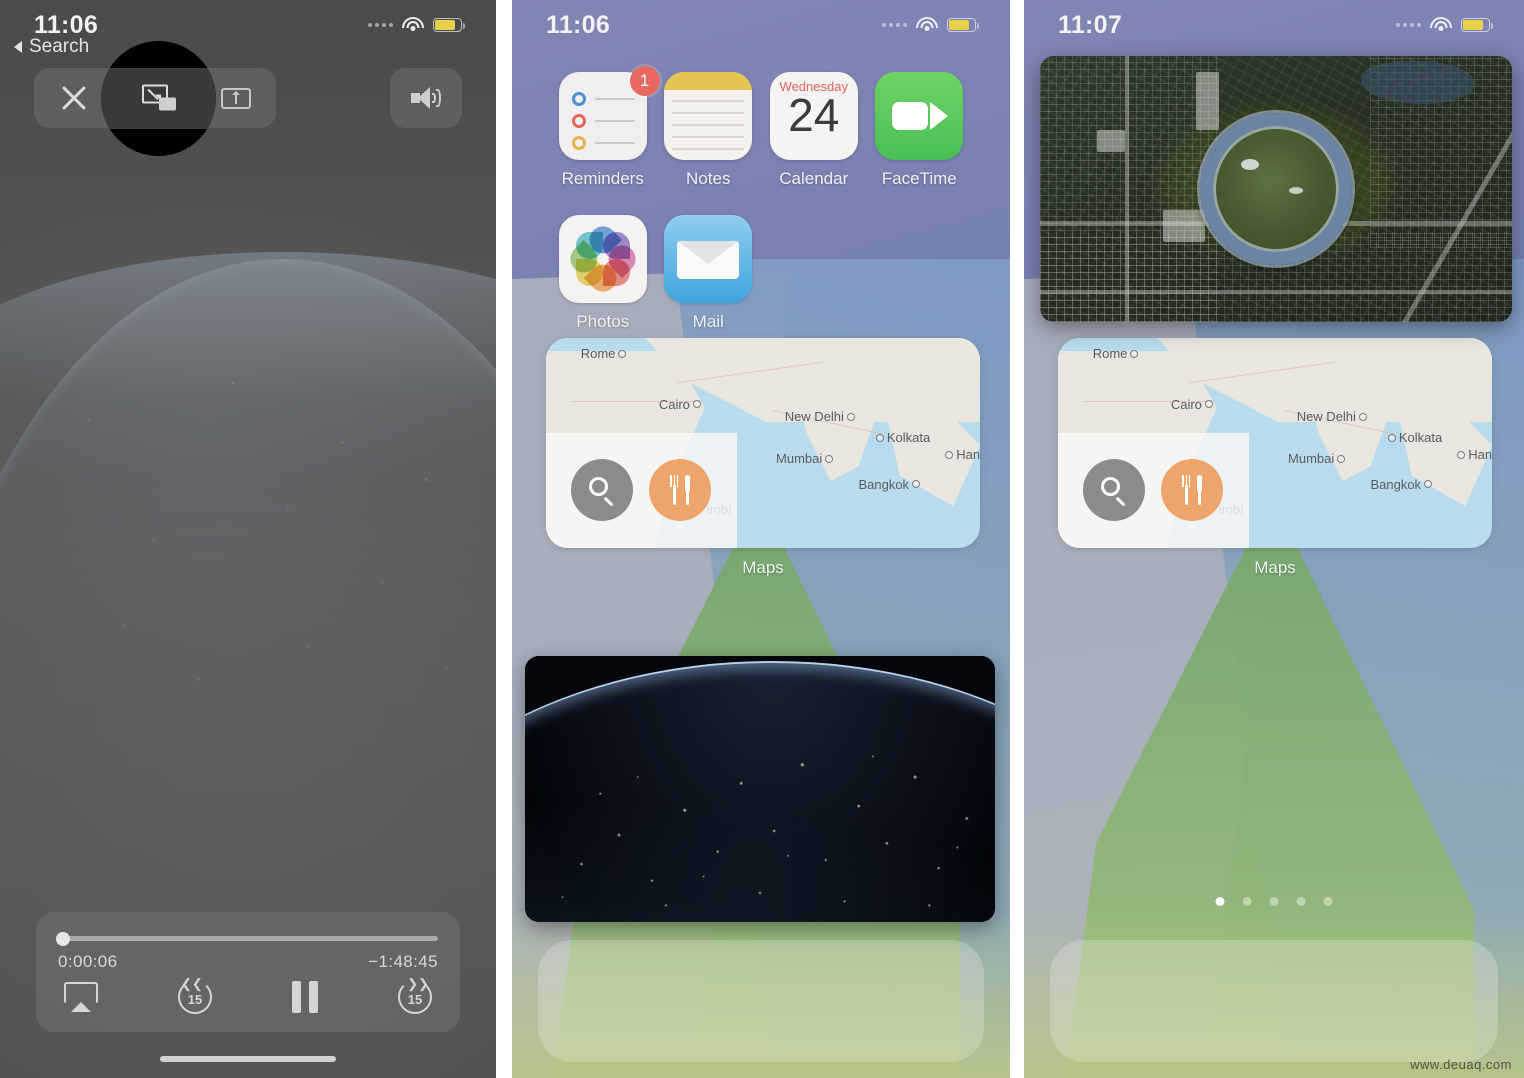  What do you see at coordinates (18, 47) in the screenshot?
I see `back-chevron-icon` at bounding box center [18, 47].